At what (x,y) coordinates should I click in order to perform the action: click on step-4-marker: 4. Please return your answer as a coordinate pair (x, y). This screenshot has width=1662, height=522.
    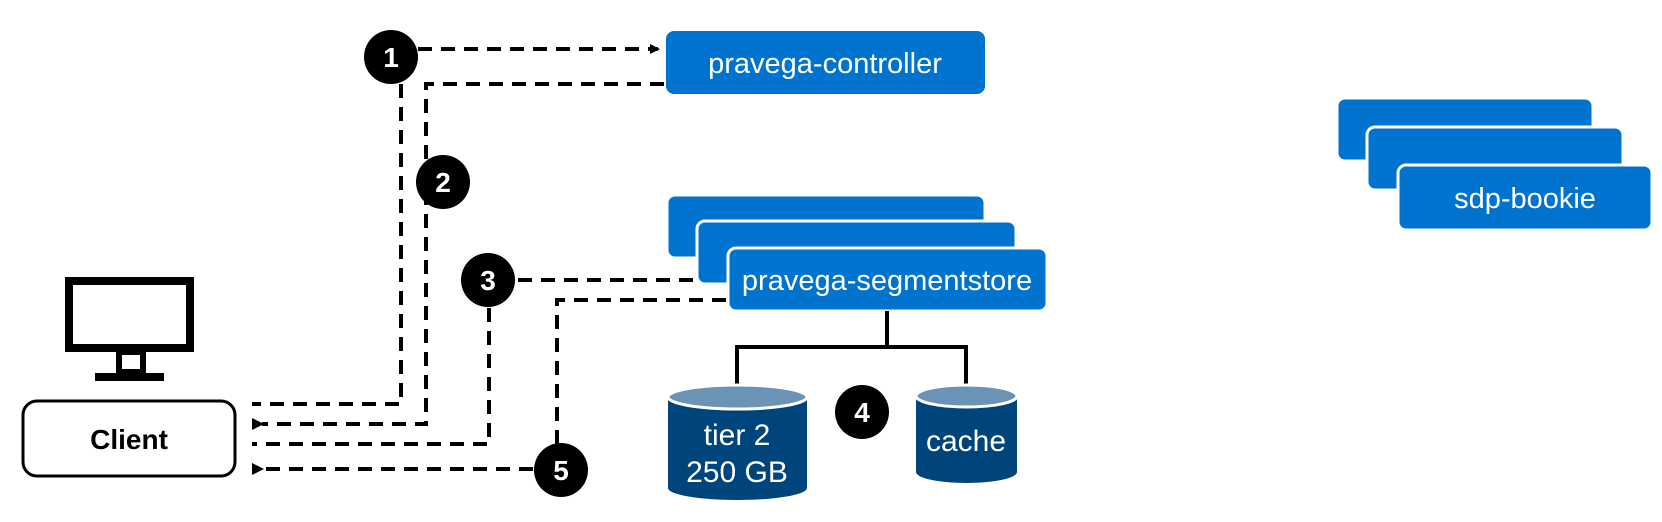
    Looking at the image, I should click on (862, 412).